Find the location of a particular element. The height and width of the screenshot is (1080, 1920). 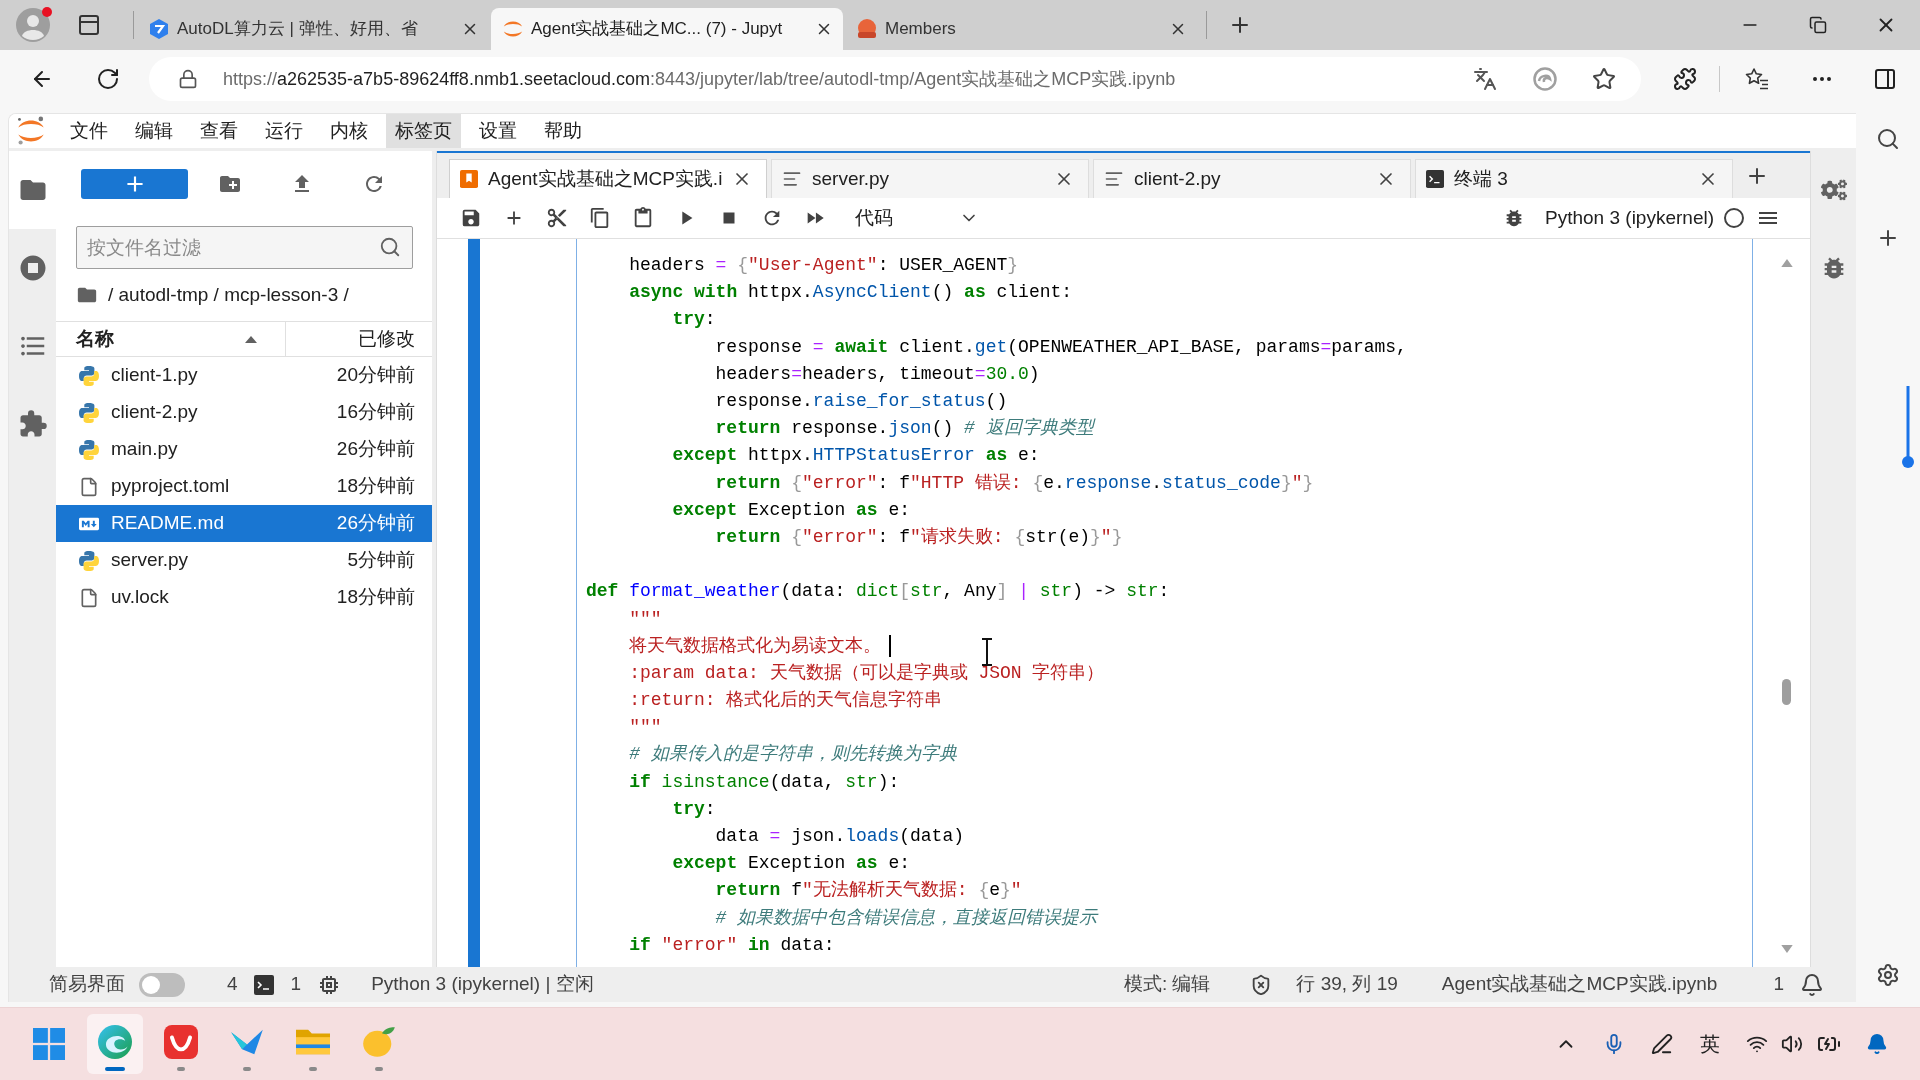

column-header: 已修改 is located at coordinates (359, 339).